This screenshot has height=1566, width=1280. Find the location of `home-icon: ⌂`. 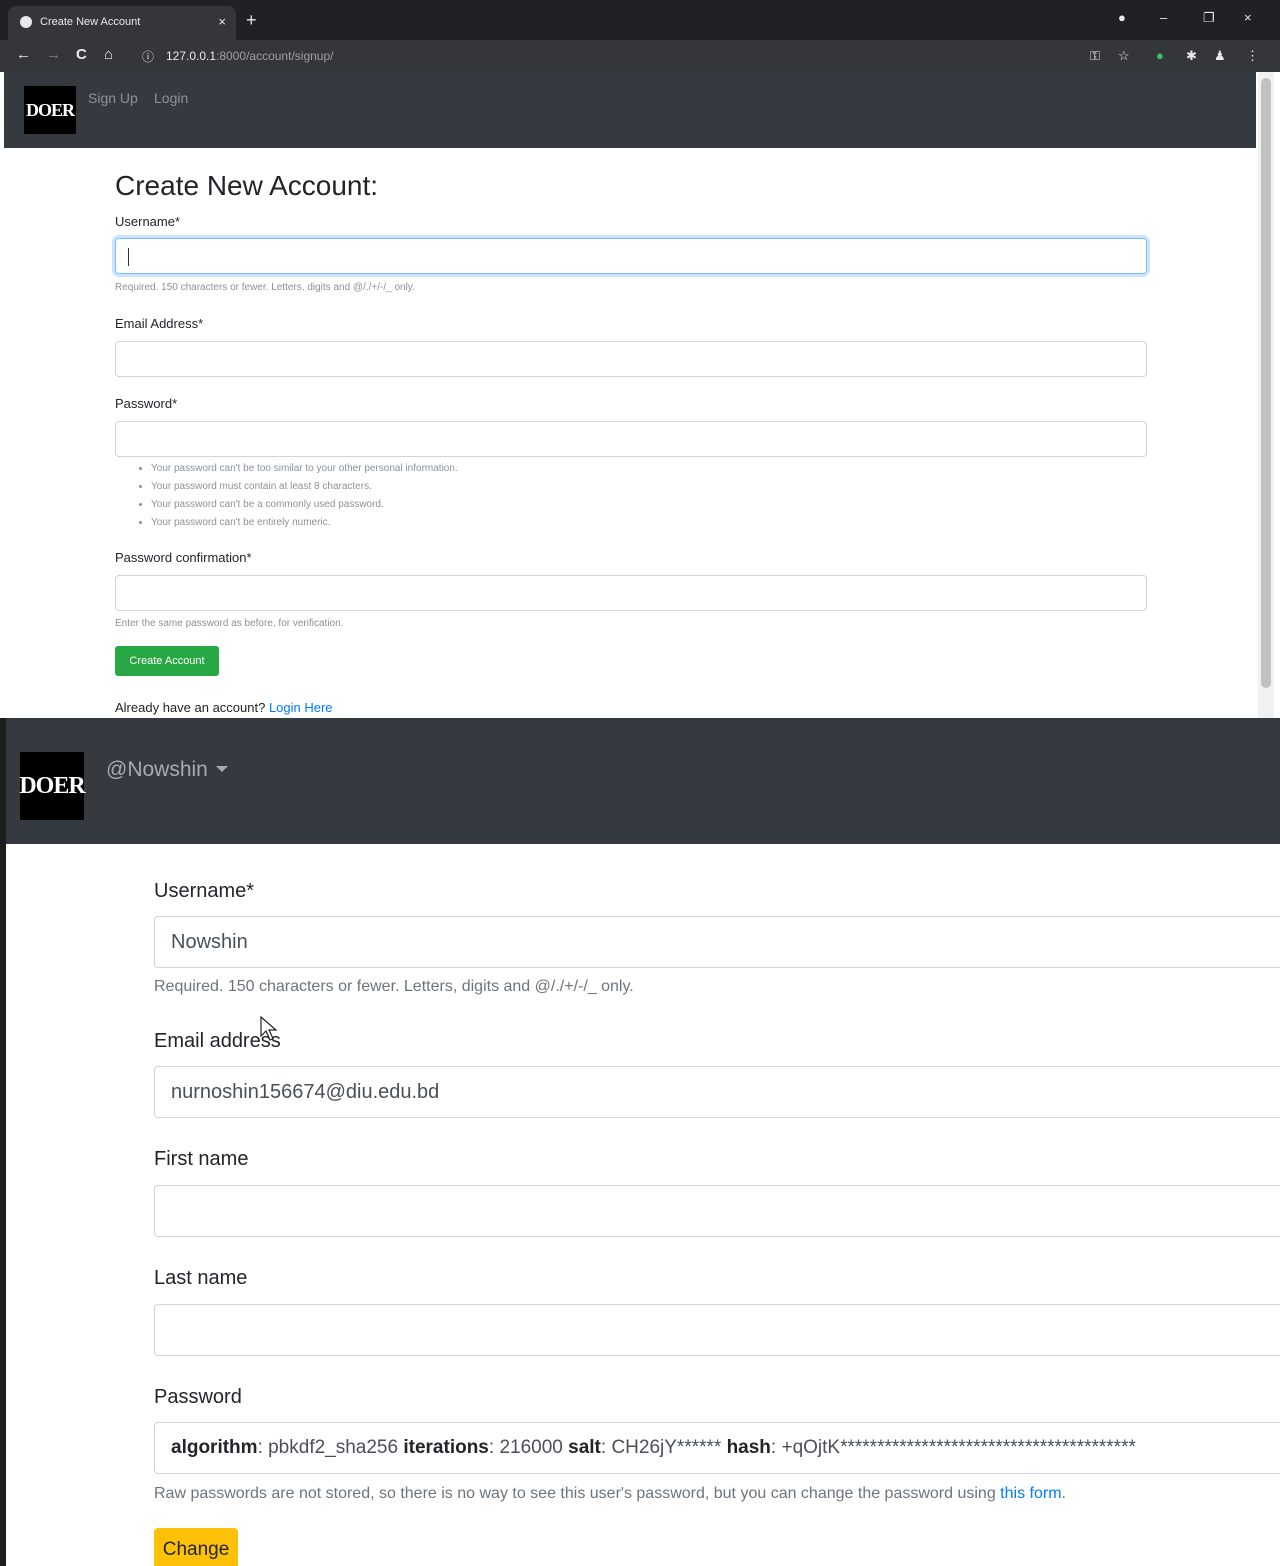

home-icon: ⌂ is located at coordinates (108, 54).